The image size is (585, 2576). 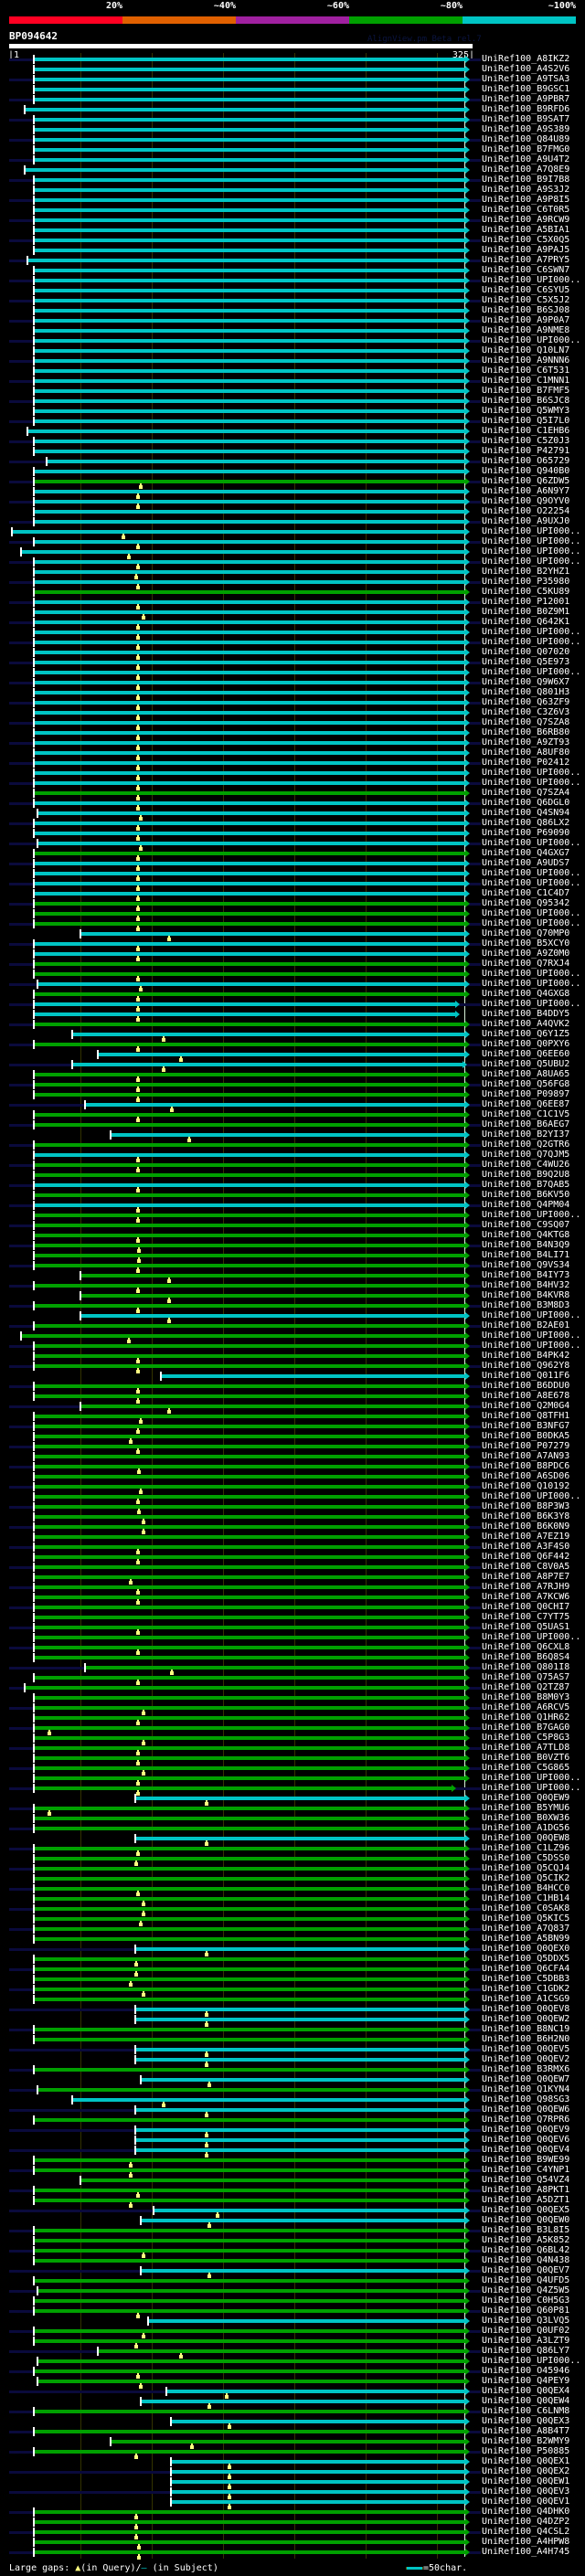 I want to click on subject-link: UniRef100_C6SYU5, so click(x=525, y=290).